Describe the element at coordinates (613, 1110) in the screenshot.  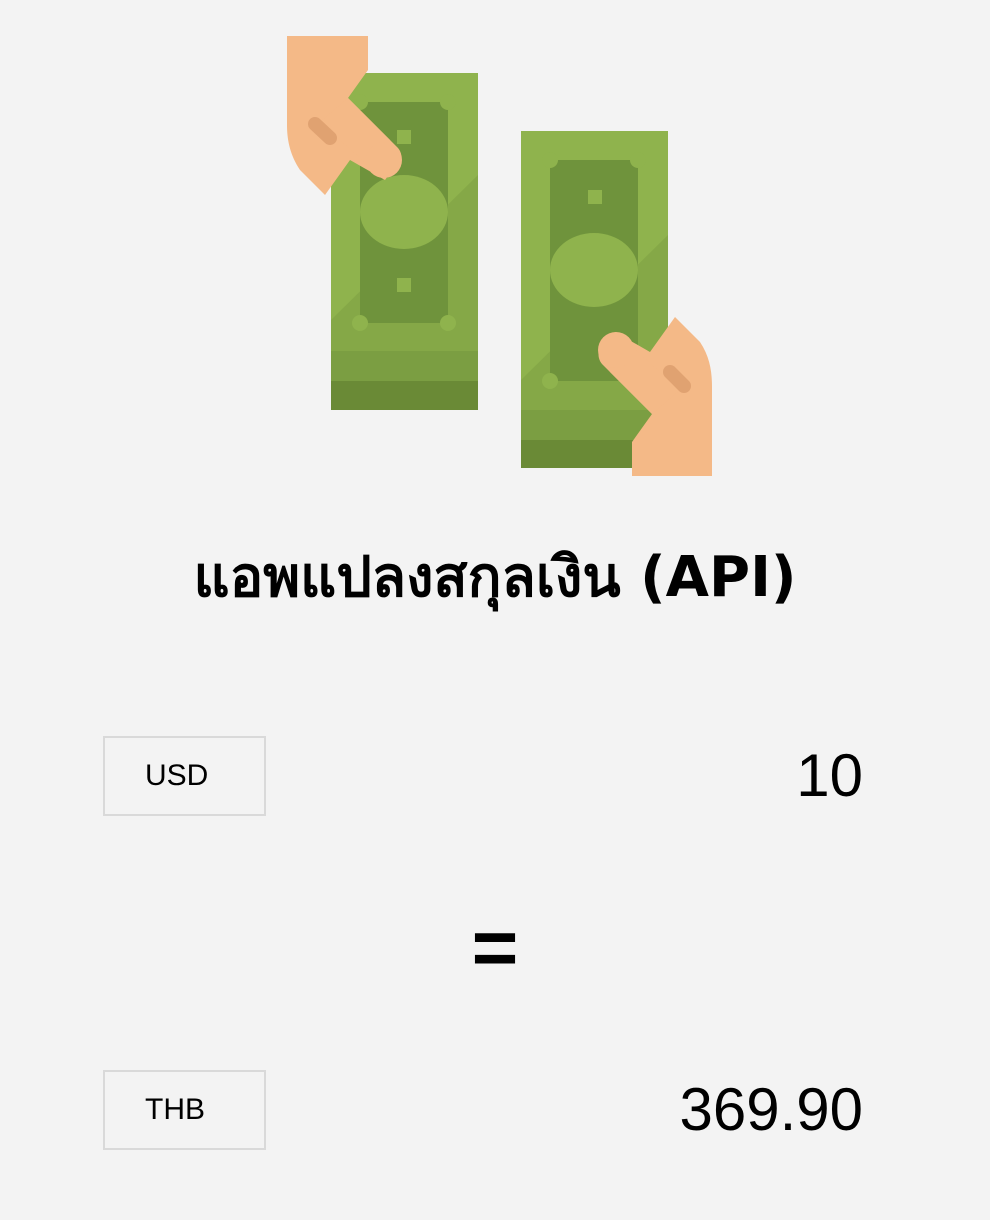
I see `to-amount-output: 369.90` at that location.